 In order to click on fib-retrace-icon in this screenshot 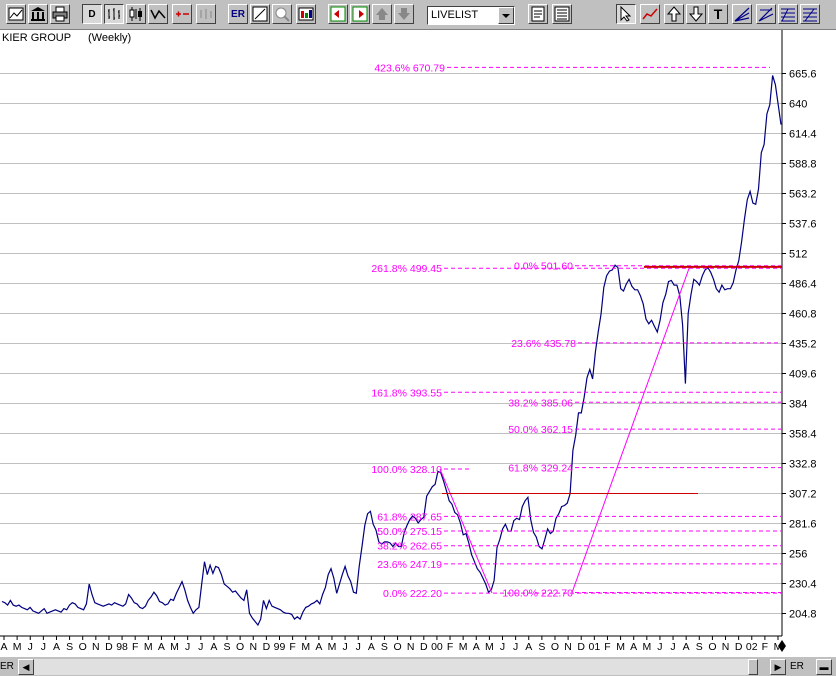, I will do `click(788, 14)`.